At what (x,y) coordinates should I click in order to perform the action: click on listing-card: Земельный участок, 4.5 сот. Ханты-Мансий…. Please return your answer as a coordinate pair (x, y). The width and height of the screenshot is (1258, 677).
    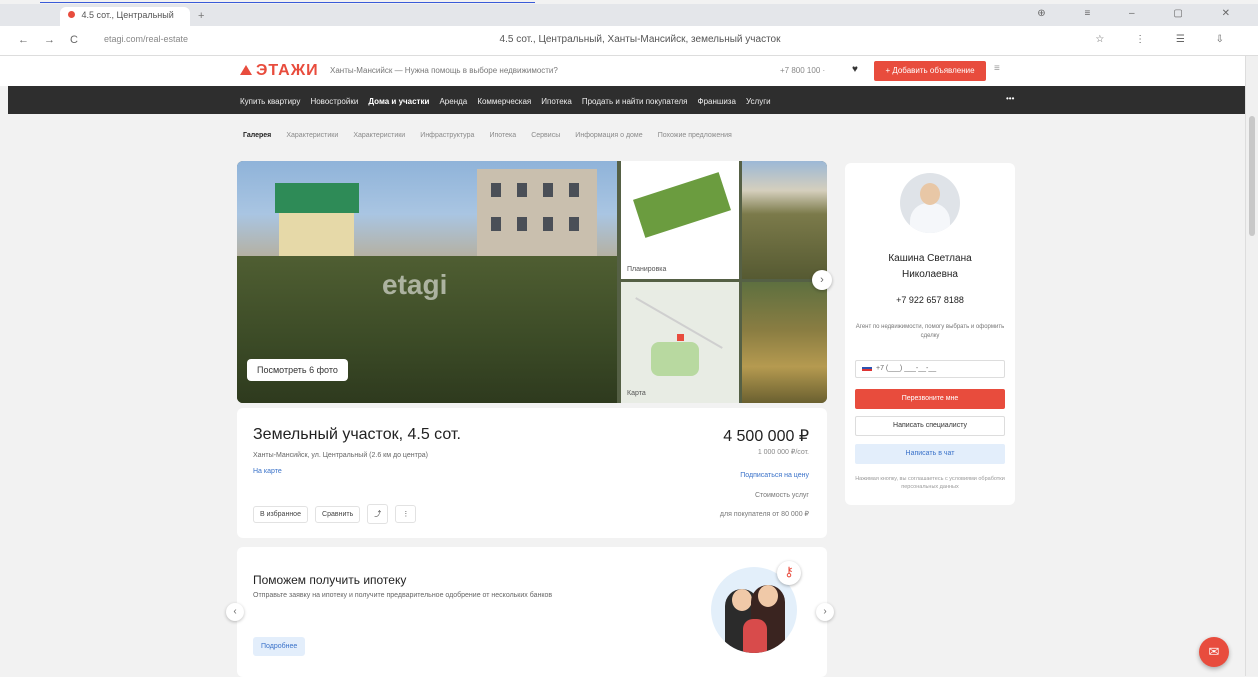
    Looking at the image, I should click on (532, 473).